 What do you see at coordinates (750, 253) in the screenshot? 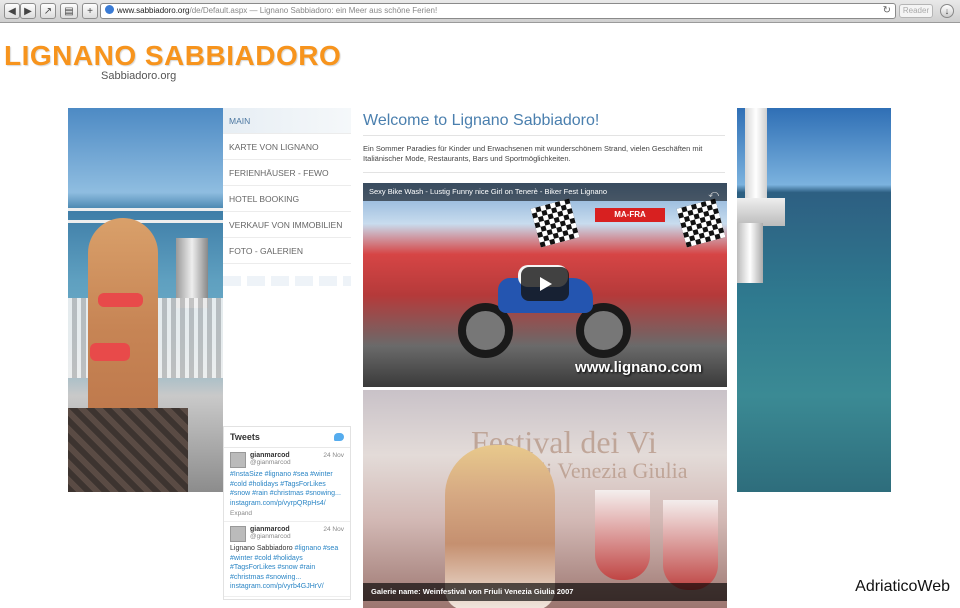
I see `pier-pillar` at bounding box center [750, 253].